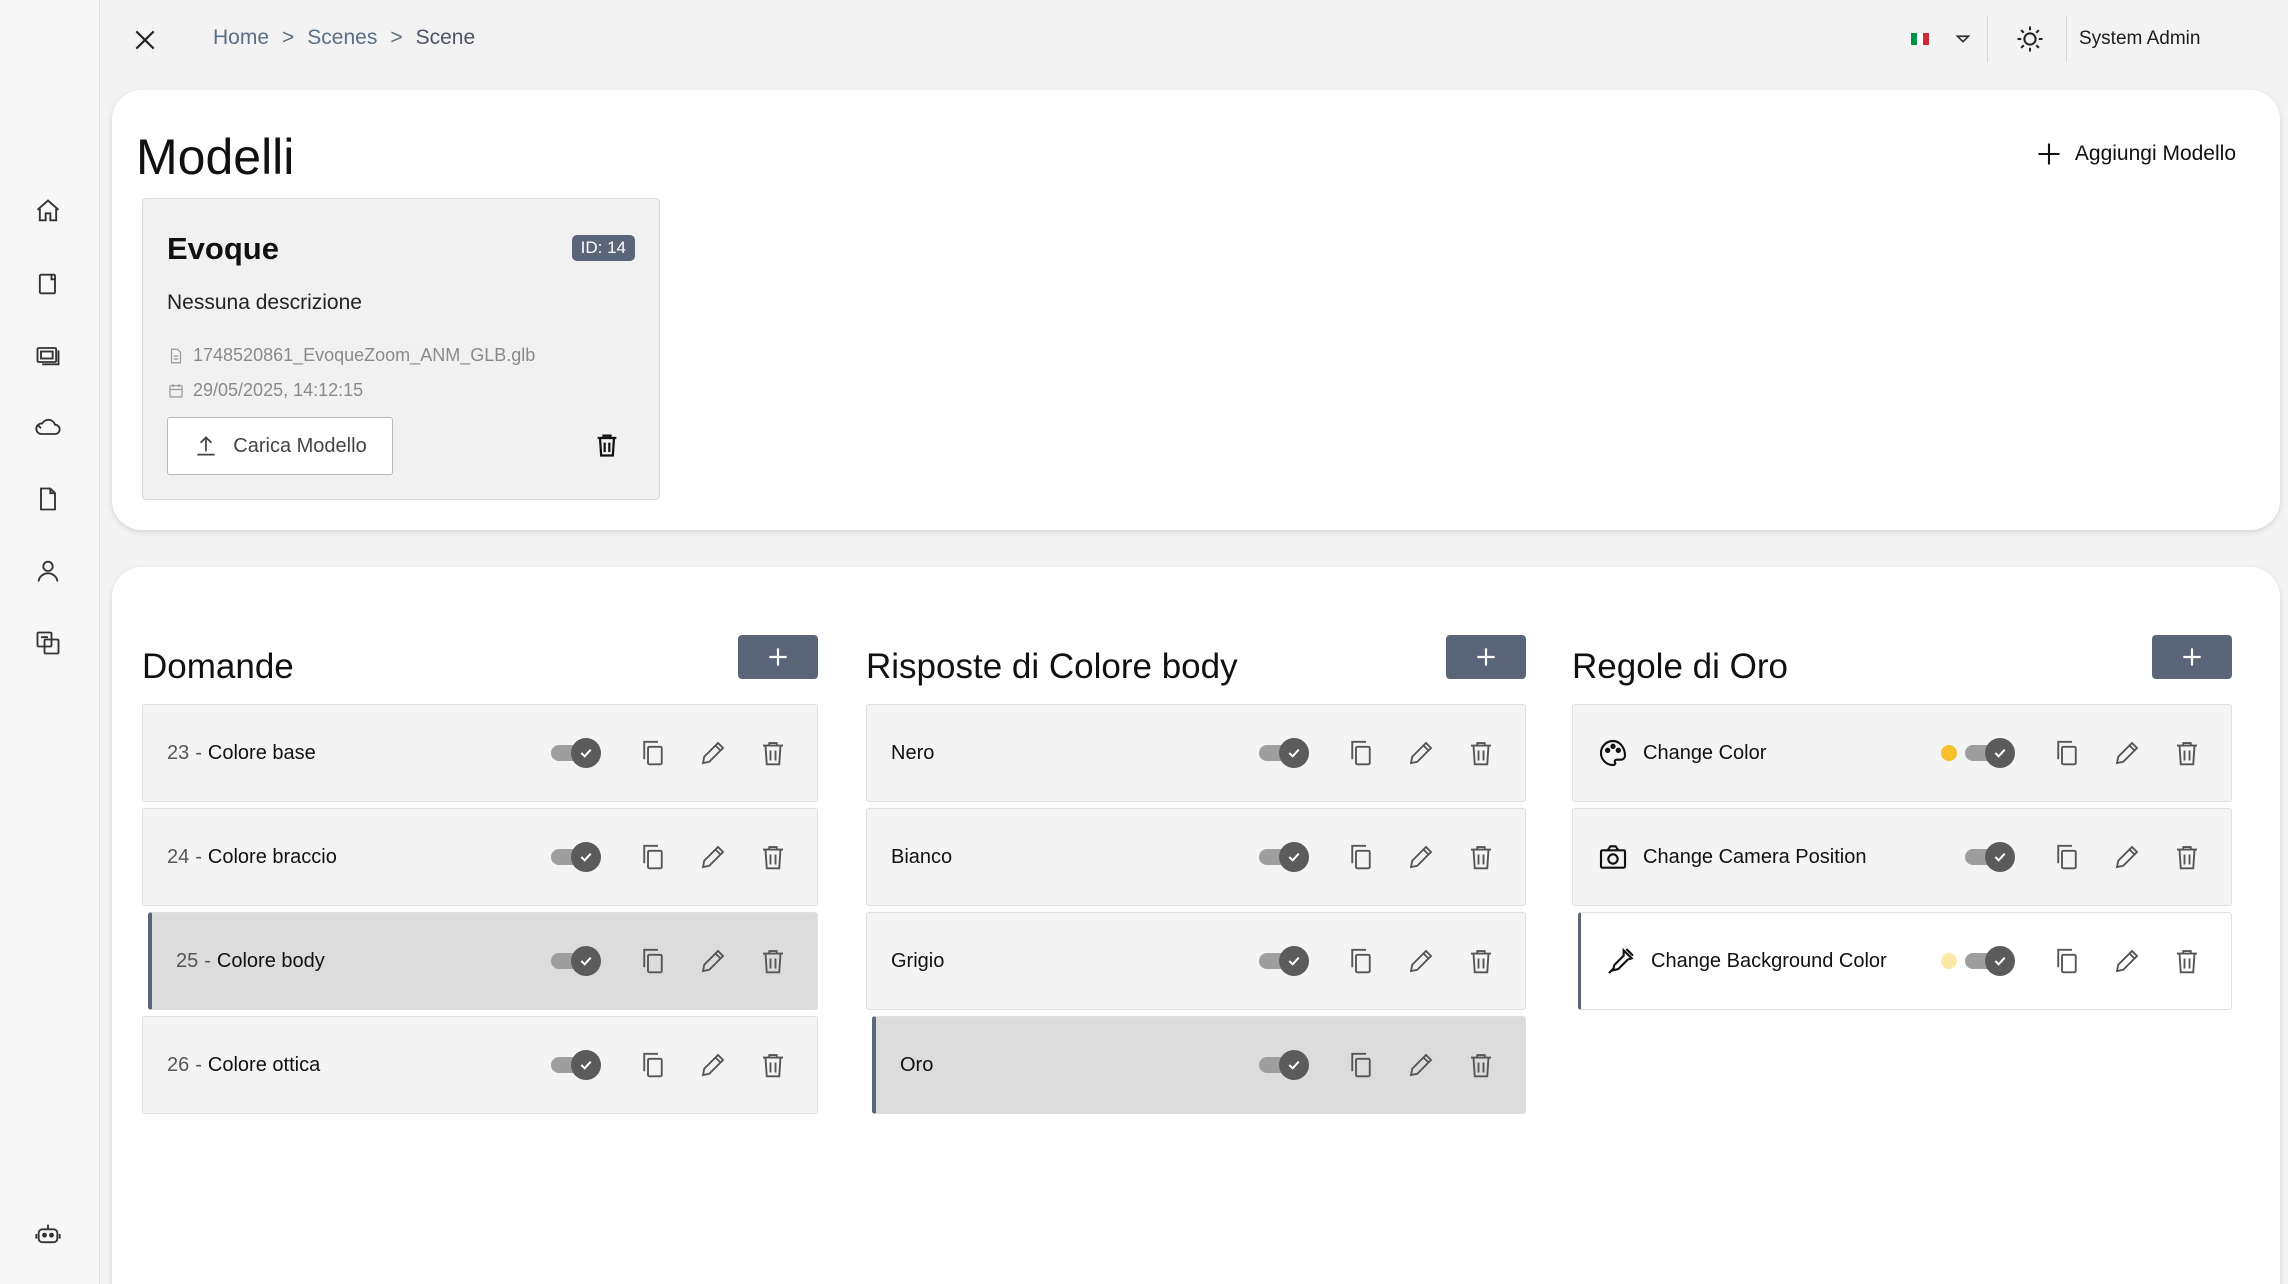 The image size is (2288, 1284). Describe the element at coordinates (1196, 753) in the screenshot. I see `answer-row: Nero` at that location.